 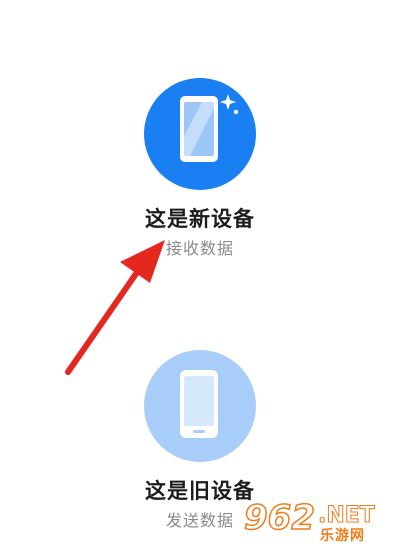 I want to click on sparkle-icon, so click(x=229, y=104).